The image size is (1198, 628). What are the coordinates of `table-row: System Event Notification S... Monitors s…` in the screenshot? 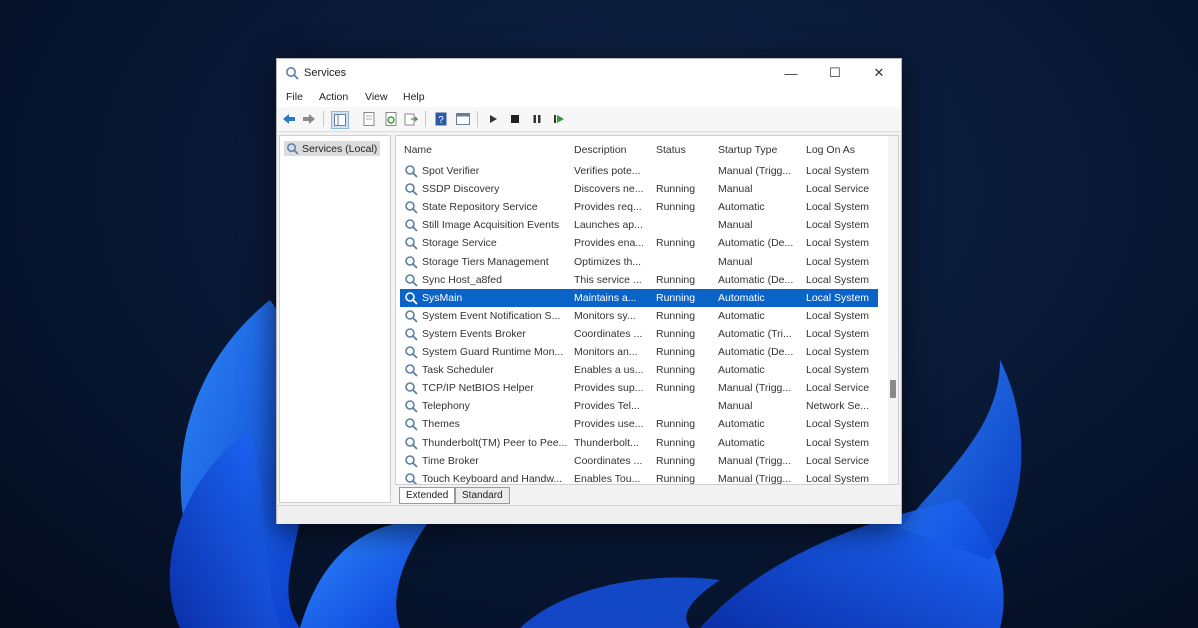 It's located at (639, 316).